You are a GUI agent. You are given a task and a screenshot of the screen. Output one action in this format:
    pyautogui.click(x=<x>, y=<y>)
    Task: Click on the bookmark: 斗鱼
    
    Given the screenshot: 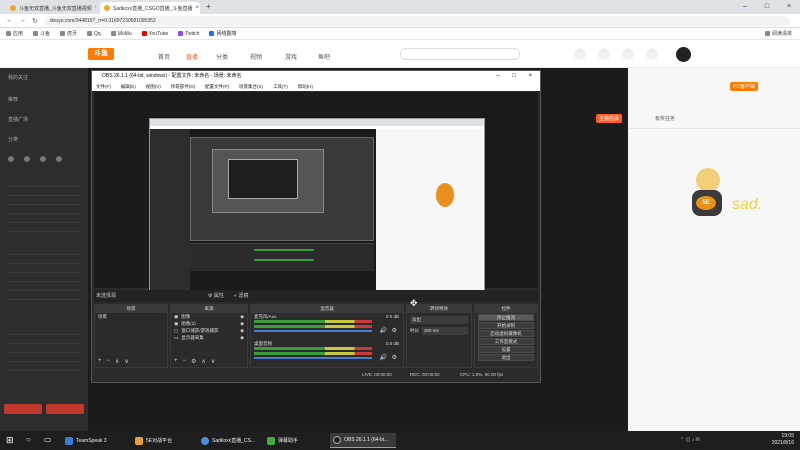 What is the action you would take?
    pyautogui.click(x=41, y=33)
    